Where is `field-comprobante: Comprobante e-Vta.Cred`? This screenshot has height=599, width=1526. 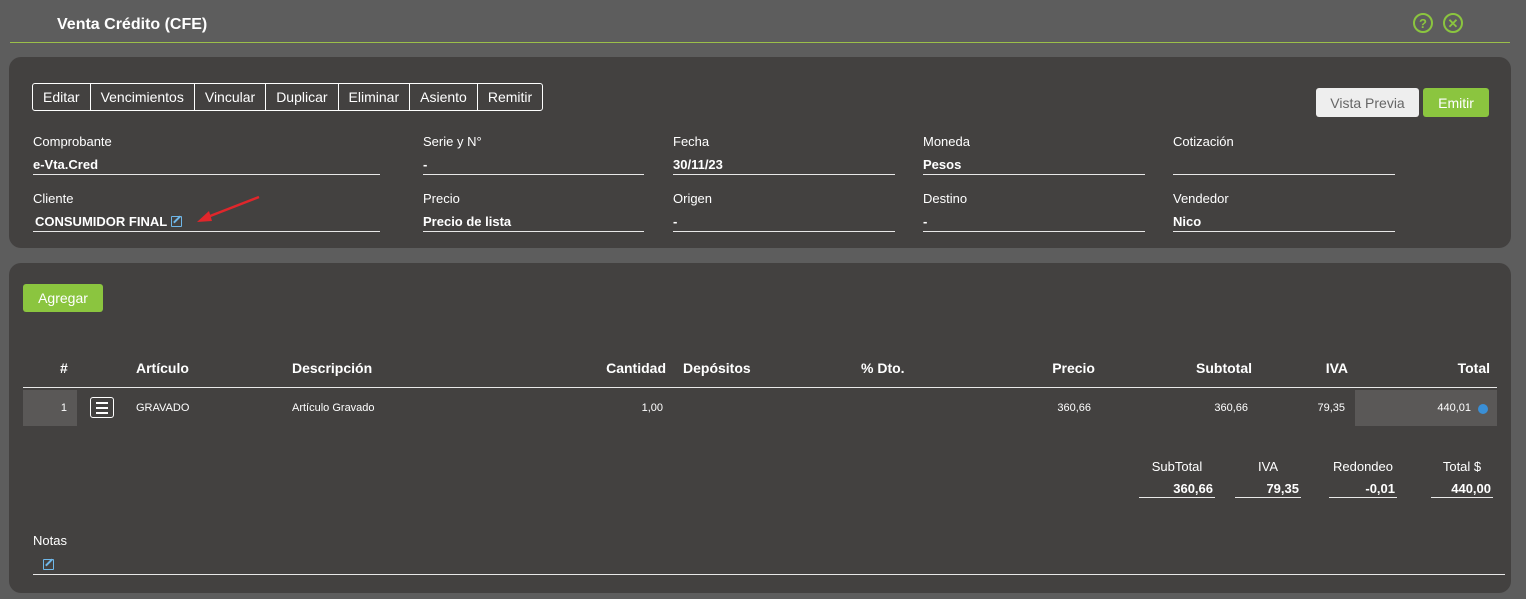 field-comprobante: Comprobante e-Vta.Cred is located at coordinates (206, 154).